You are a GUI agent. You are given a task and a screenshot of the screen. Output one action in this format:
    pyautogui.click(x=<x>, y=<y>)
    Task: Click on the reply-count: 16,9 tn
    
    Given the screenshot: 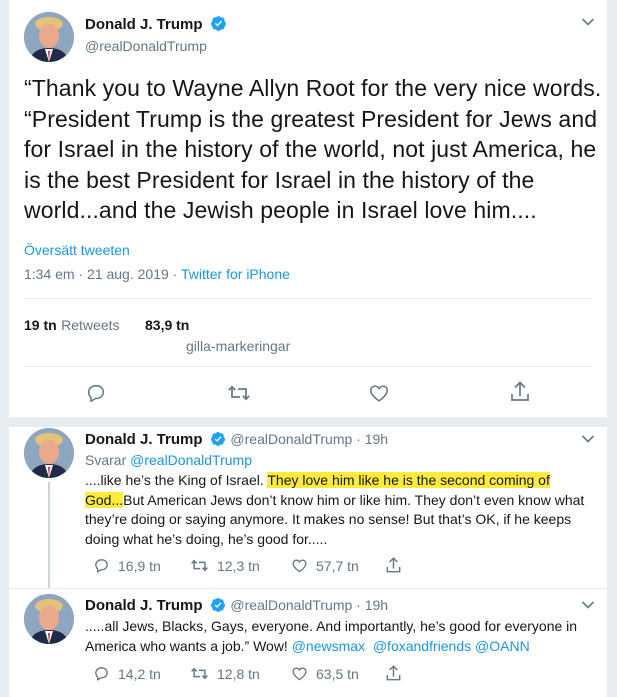 What is the action you would take?
    pyautogui.click(x=139, y=565)
    